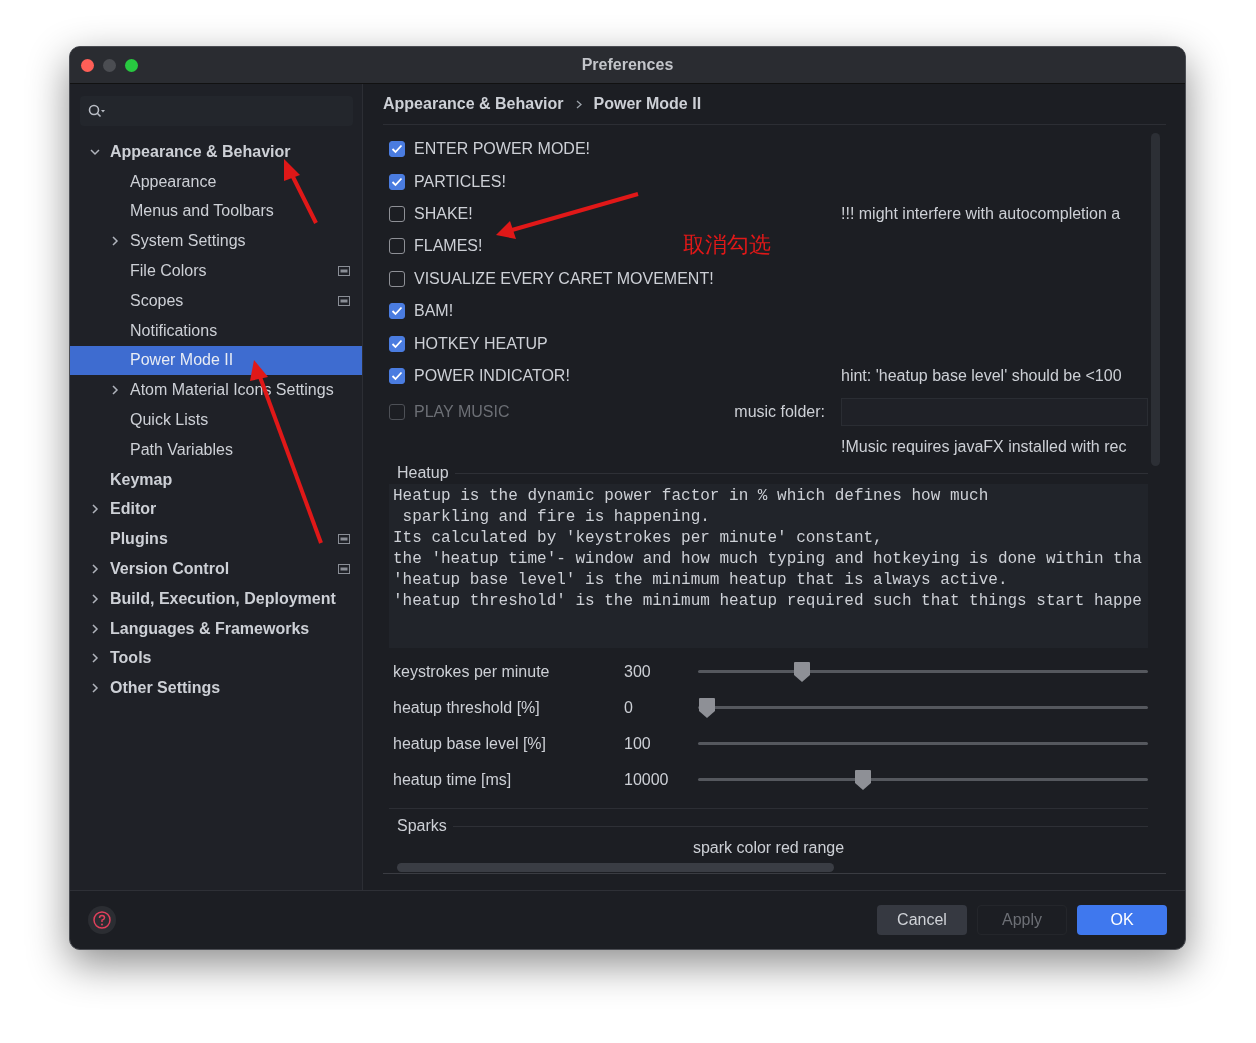 Image resolution: width=1256 pixels, height=1043 pixels. Describe the element at coordinates (473, 104) in the screenshot. I see `breadcrumb-item: Appearance & Behavior` at that location.